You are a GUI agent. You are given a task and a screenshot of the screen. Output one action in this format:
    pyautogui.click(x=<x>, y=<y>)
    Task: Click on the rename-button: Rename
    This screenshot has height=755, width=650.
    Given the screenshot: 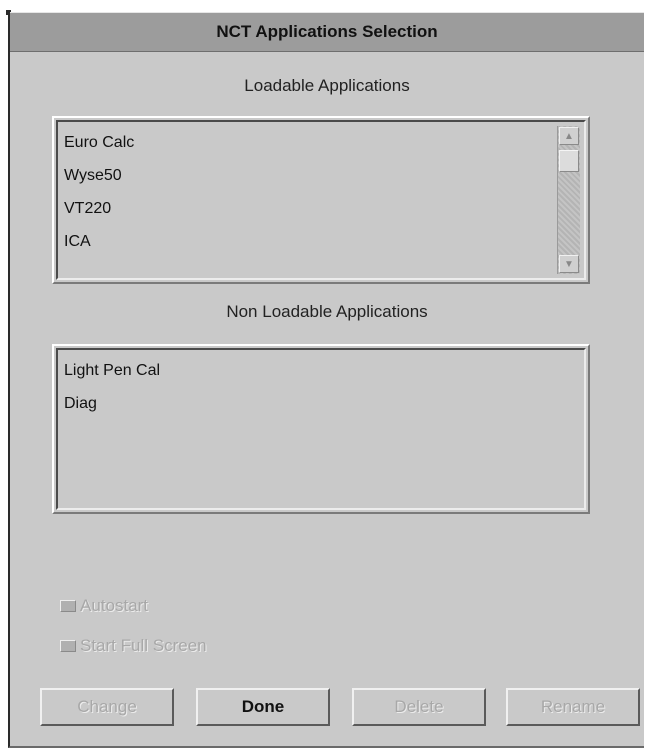 What is the action you would take?
    pyautogui.click(x=573, y=707)
    